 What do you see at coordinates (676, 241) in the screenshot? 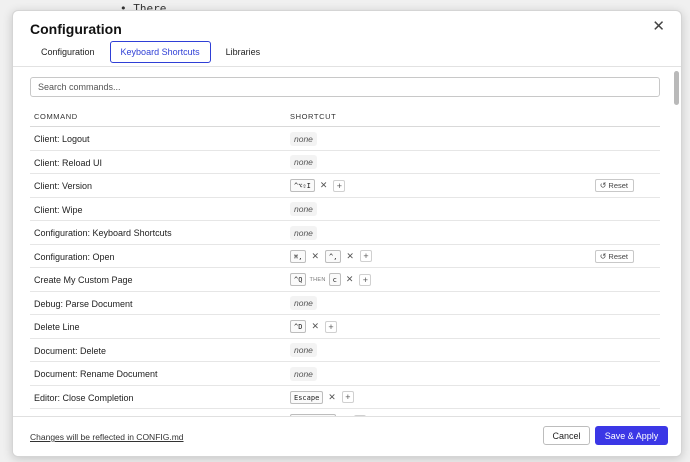
I see `scrollbar` at bounding box center [676, 241].